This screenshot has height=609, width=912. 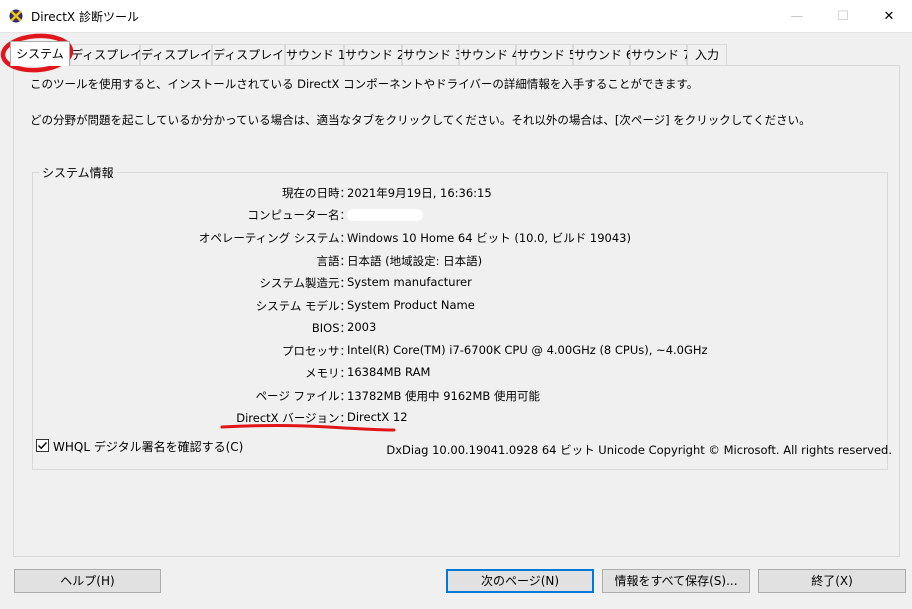 What do you see at coordinates (461, 217) in the screenshot?
I see `info-row-computer-name: コンピューター名：` at bounding box center [461, 217].